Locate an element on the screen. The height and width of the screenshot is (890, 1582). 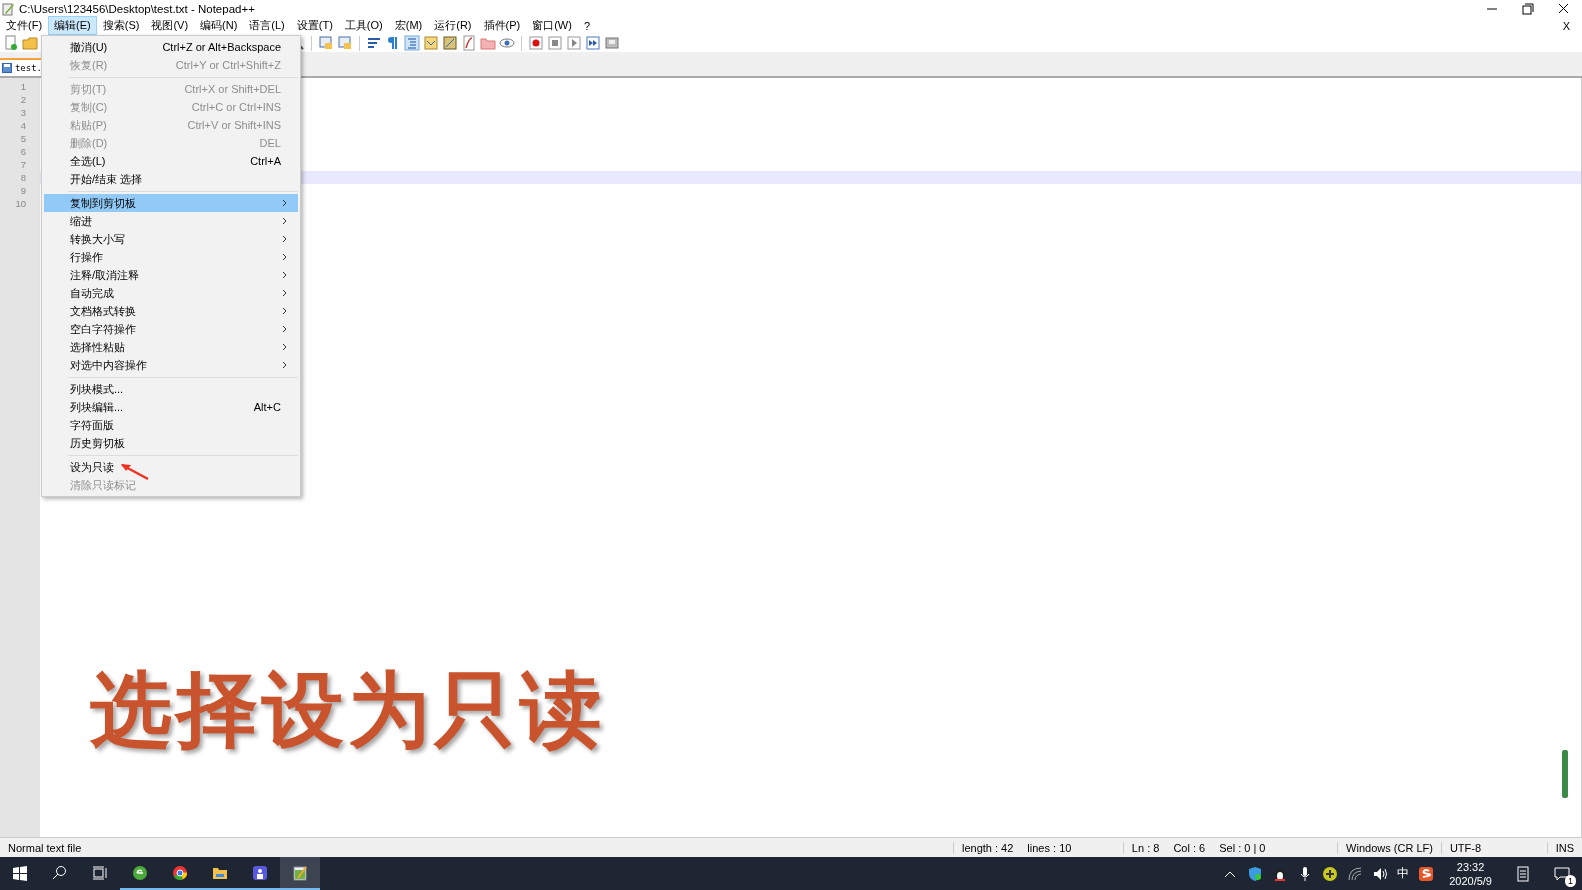
menu-item: 工具(O) is located at coordinates (363, 25).